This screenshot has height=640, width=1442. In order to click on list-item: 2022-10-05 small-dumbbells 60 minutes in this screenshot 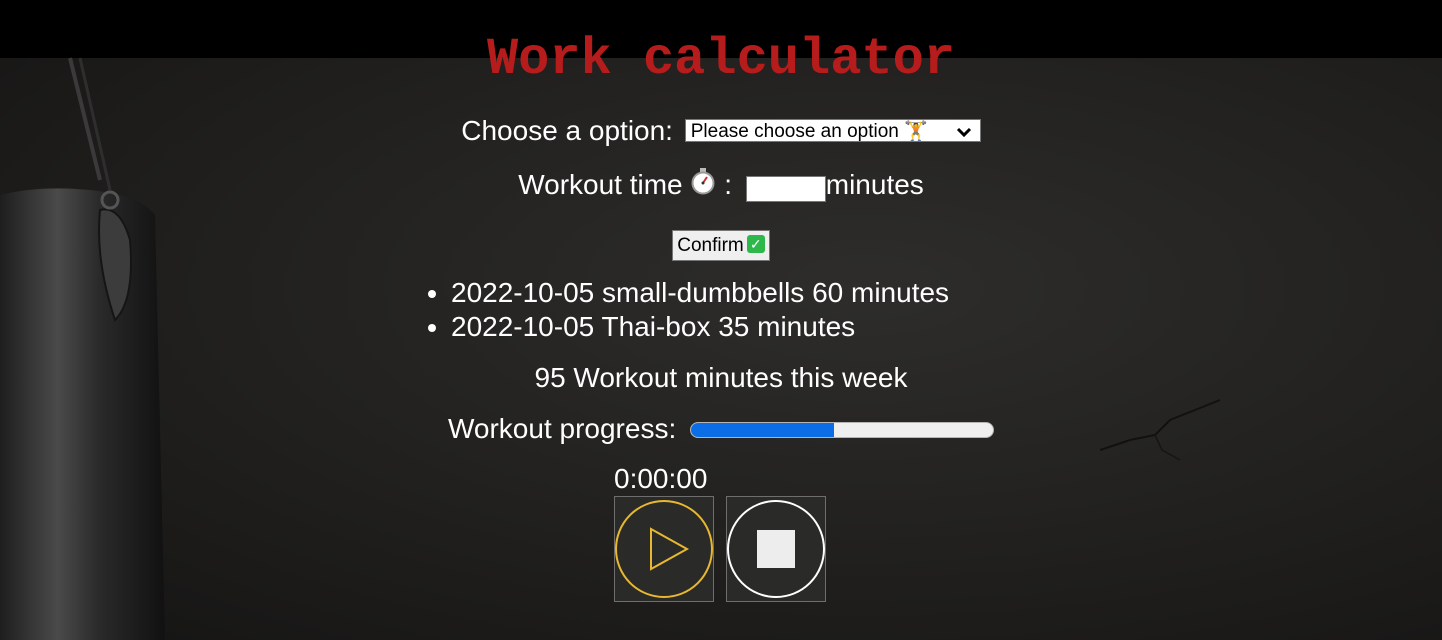, I will do `click(700, 293)`.